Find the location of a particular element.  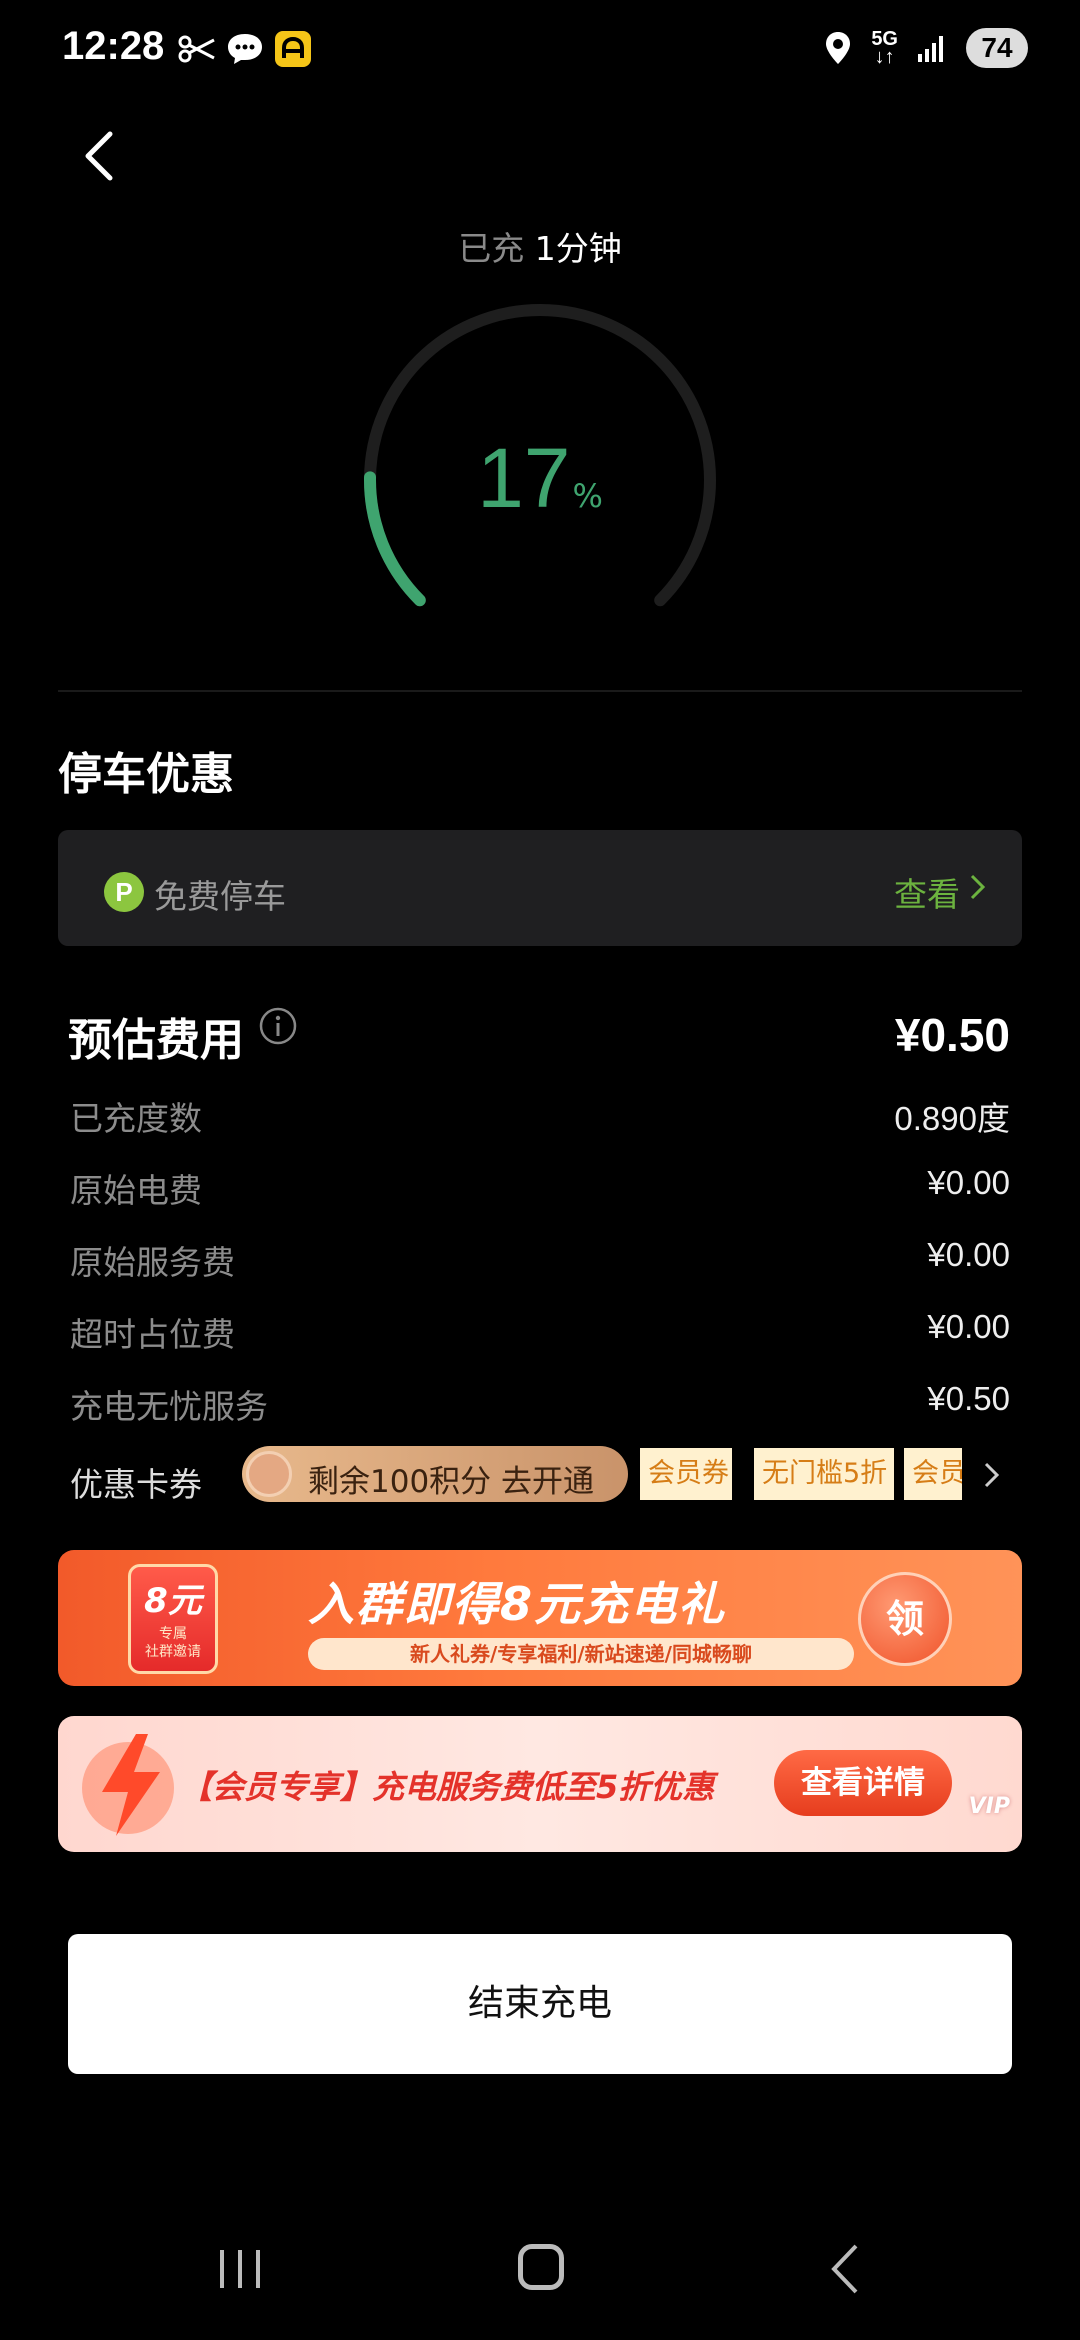

view-parking-link: 查看 is located at coordinates (927, 892).